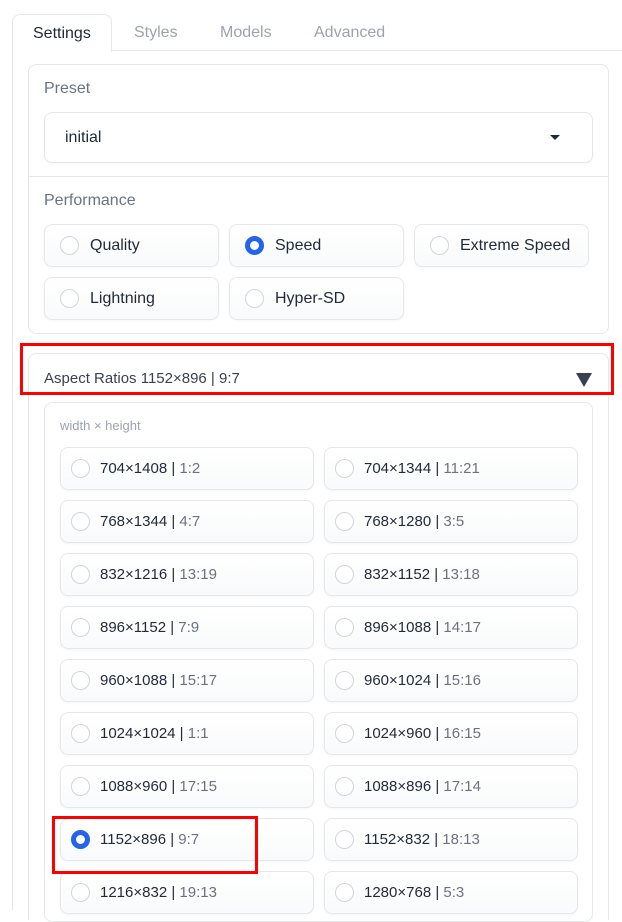  I want to click on aspect-ratio-size: 832×1216, so click(134, 574).